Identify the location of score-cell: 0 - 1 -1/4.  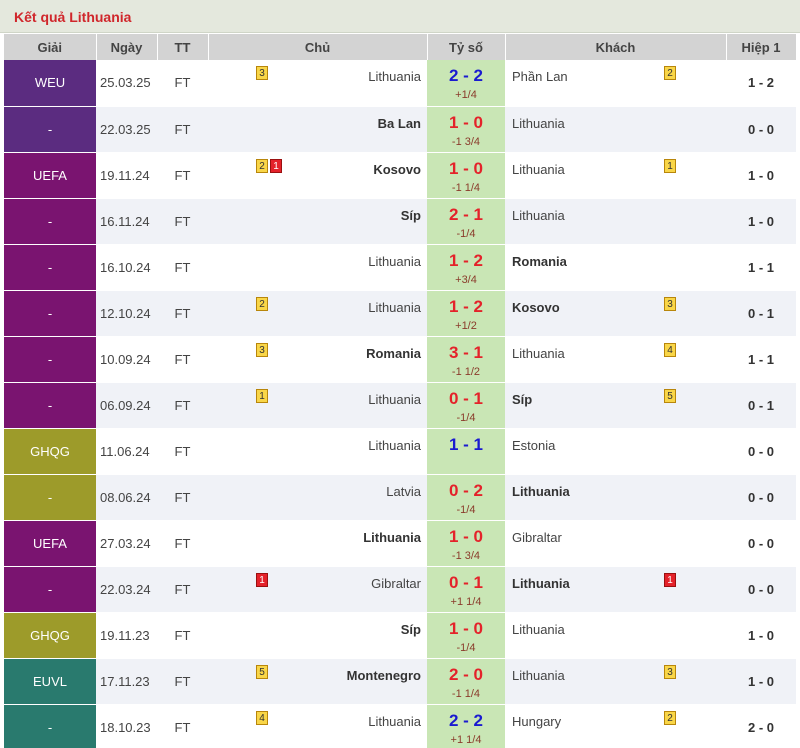
(466, 405).